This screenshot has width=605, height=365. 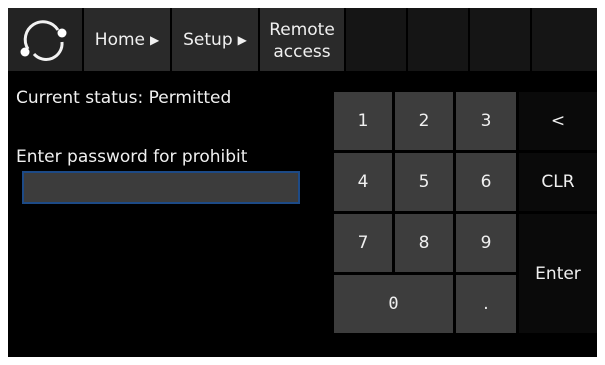 I want to click on enter-key: Enter, so click(x=558, y=273).